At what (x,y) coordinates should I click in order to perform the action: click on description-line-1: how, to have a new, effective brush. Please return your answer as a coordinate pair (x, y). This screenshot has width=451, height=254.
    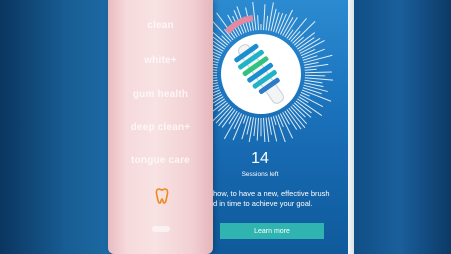
    Looking at the image, I should click on (271, 193).